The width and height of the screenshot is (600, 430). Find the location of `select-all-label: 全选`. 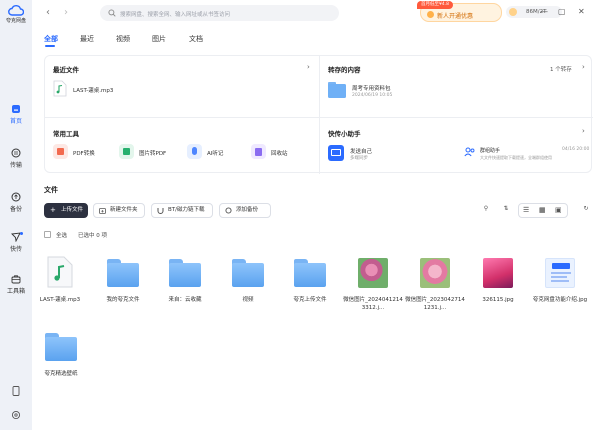

select-all-label: 全选 is located at coordinates (61, 235).